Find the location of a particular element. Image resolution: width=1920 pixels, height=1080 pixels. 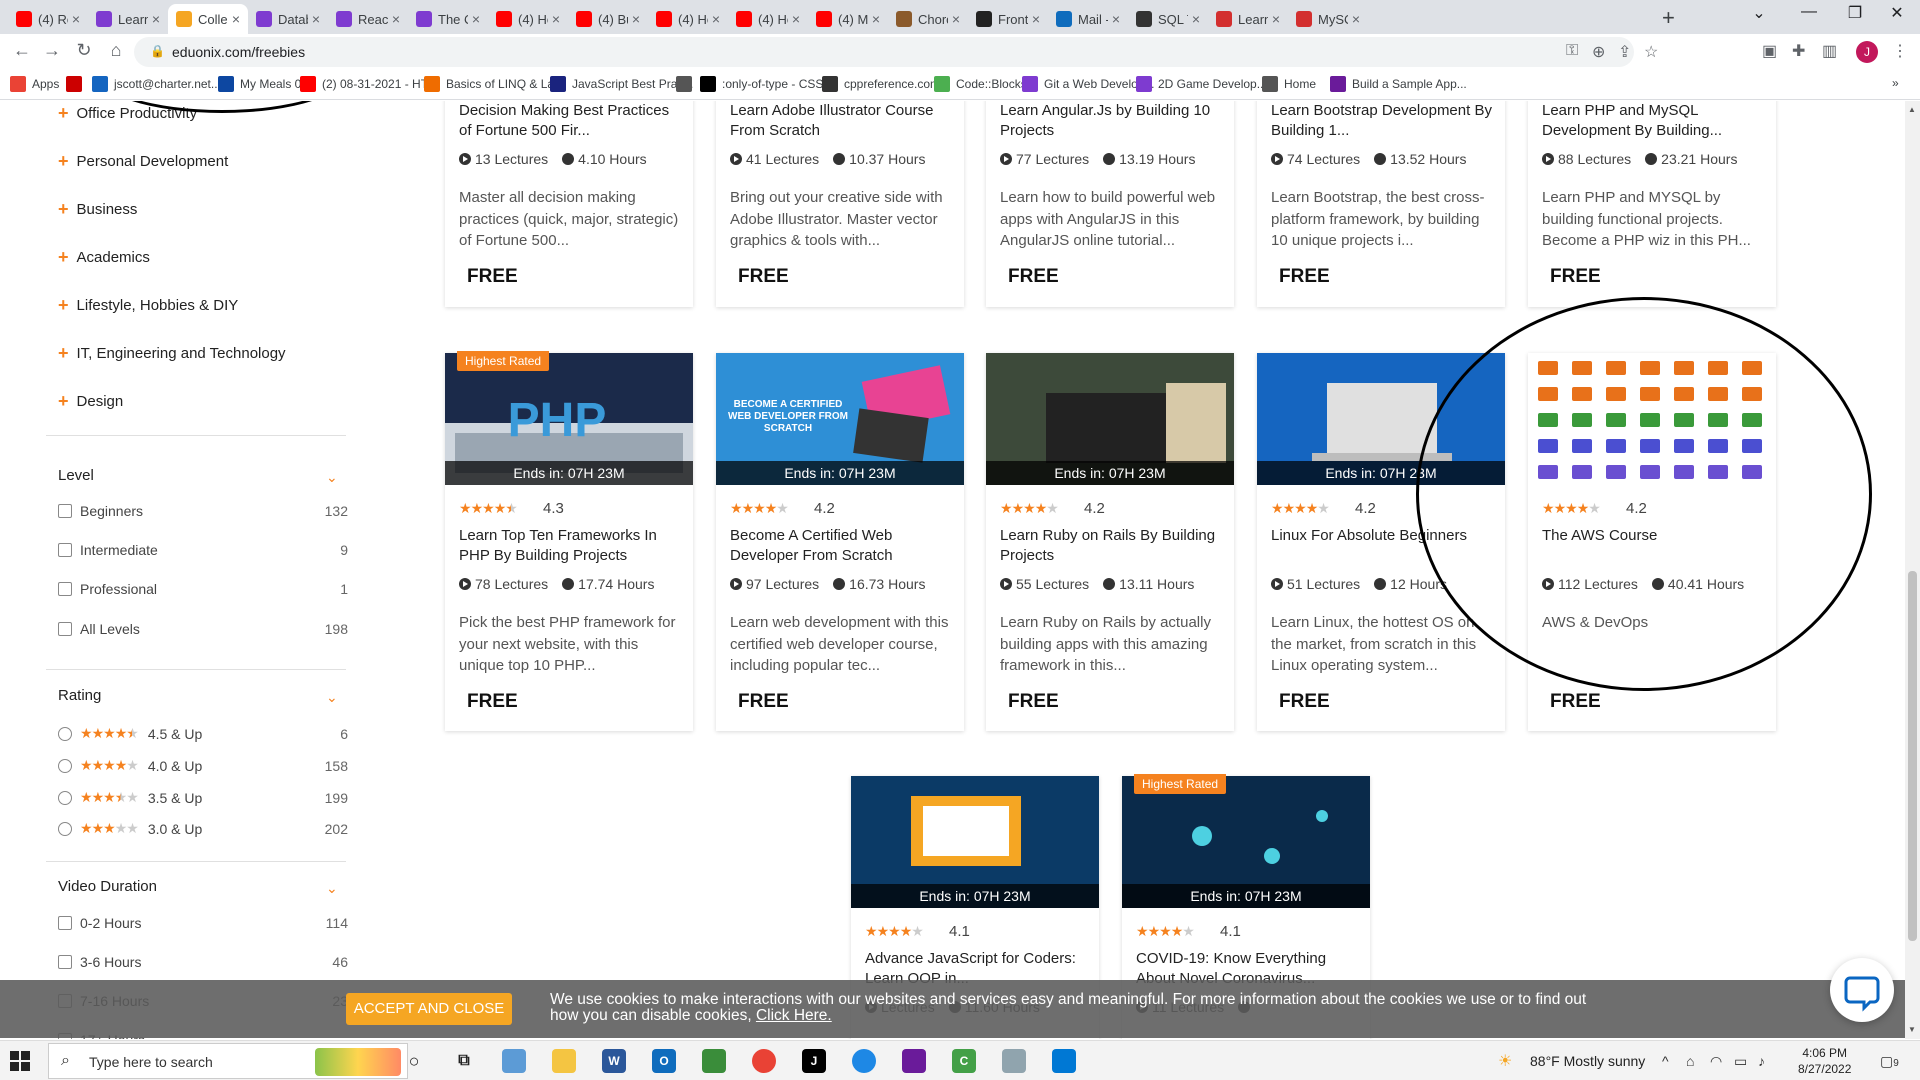

course-title: Learn Ruby on Rails By Building Projects is located at coordinates (1112, 546).